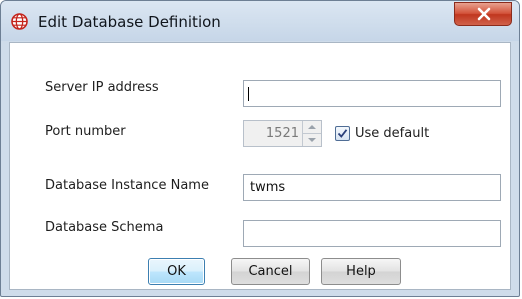  What do you see at coordinates (372, 233) in the screenshot?
I see `schema-input` at bounding box center [372, 233].